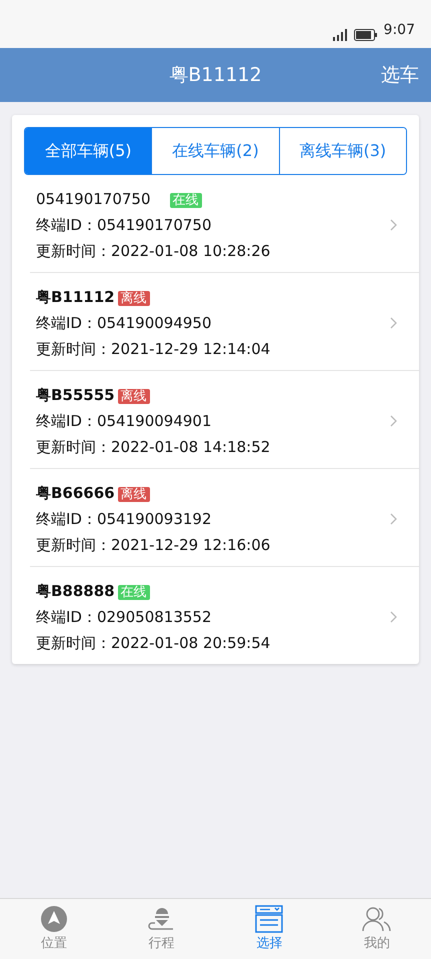  I want to click on update-time-text: 更新时间：2022-01-08 20:59:54, so click(154, 643).